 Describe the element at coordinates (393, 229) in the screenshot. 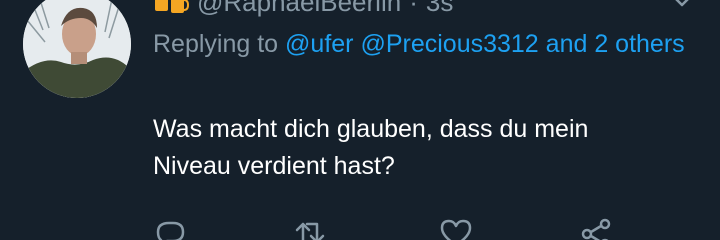

I see `action-bar` at that location.